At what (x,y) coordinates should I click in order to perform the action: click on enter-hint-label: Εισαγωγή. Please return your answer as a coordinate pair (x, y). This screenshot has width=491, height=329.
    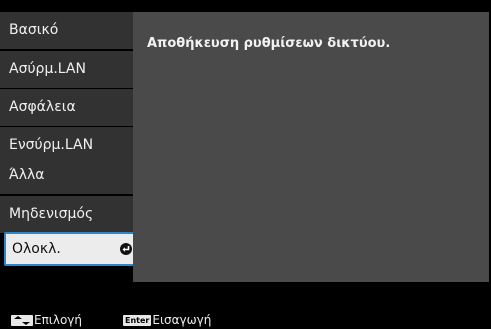
    Looking at the image, I should click on (182, 320).